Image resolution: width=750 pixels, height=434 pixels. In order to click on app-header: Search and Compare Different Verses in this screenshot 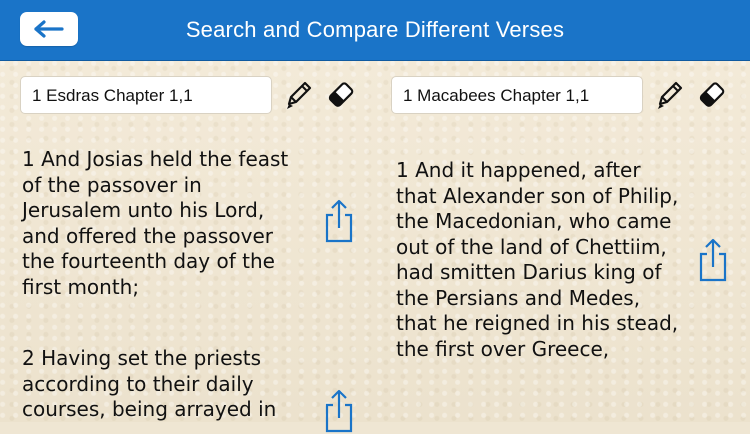, I will do `click(375, 30)`.